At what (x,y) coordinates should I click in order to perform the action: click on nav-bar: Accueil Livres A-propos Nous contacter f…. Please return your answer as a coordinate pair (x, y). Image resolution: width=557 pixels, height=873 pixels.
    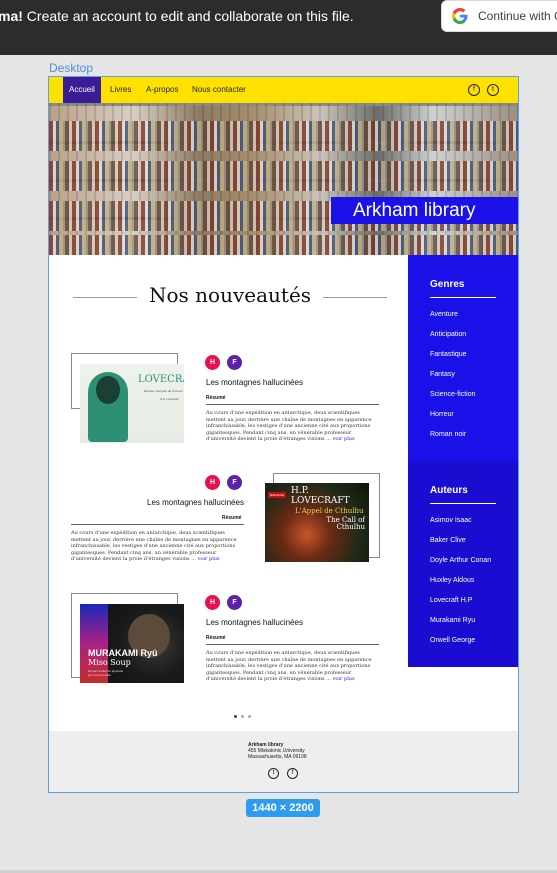
    Looking at the image, I should click on (283, 90).